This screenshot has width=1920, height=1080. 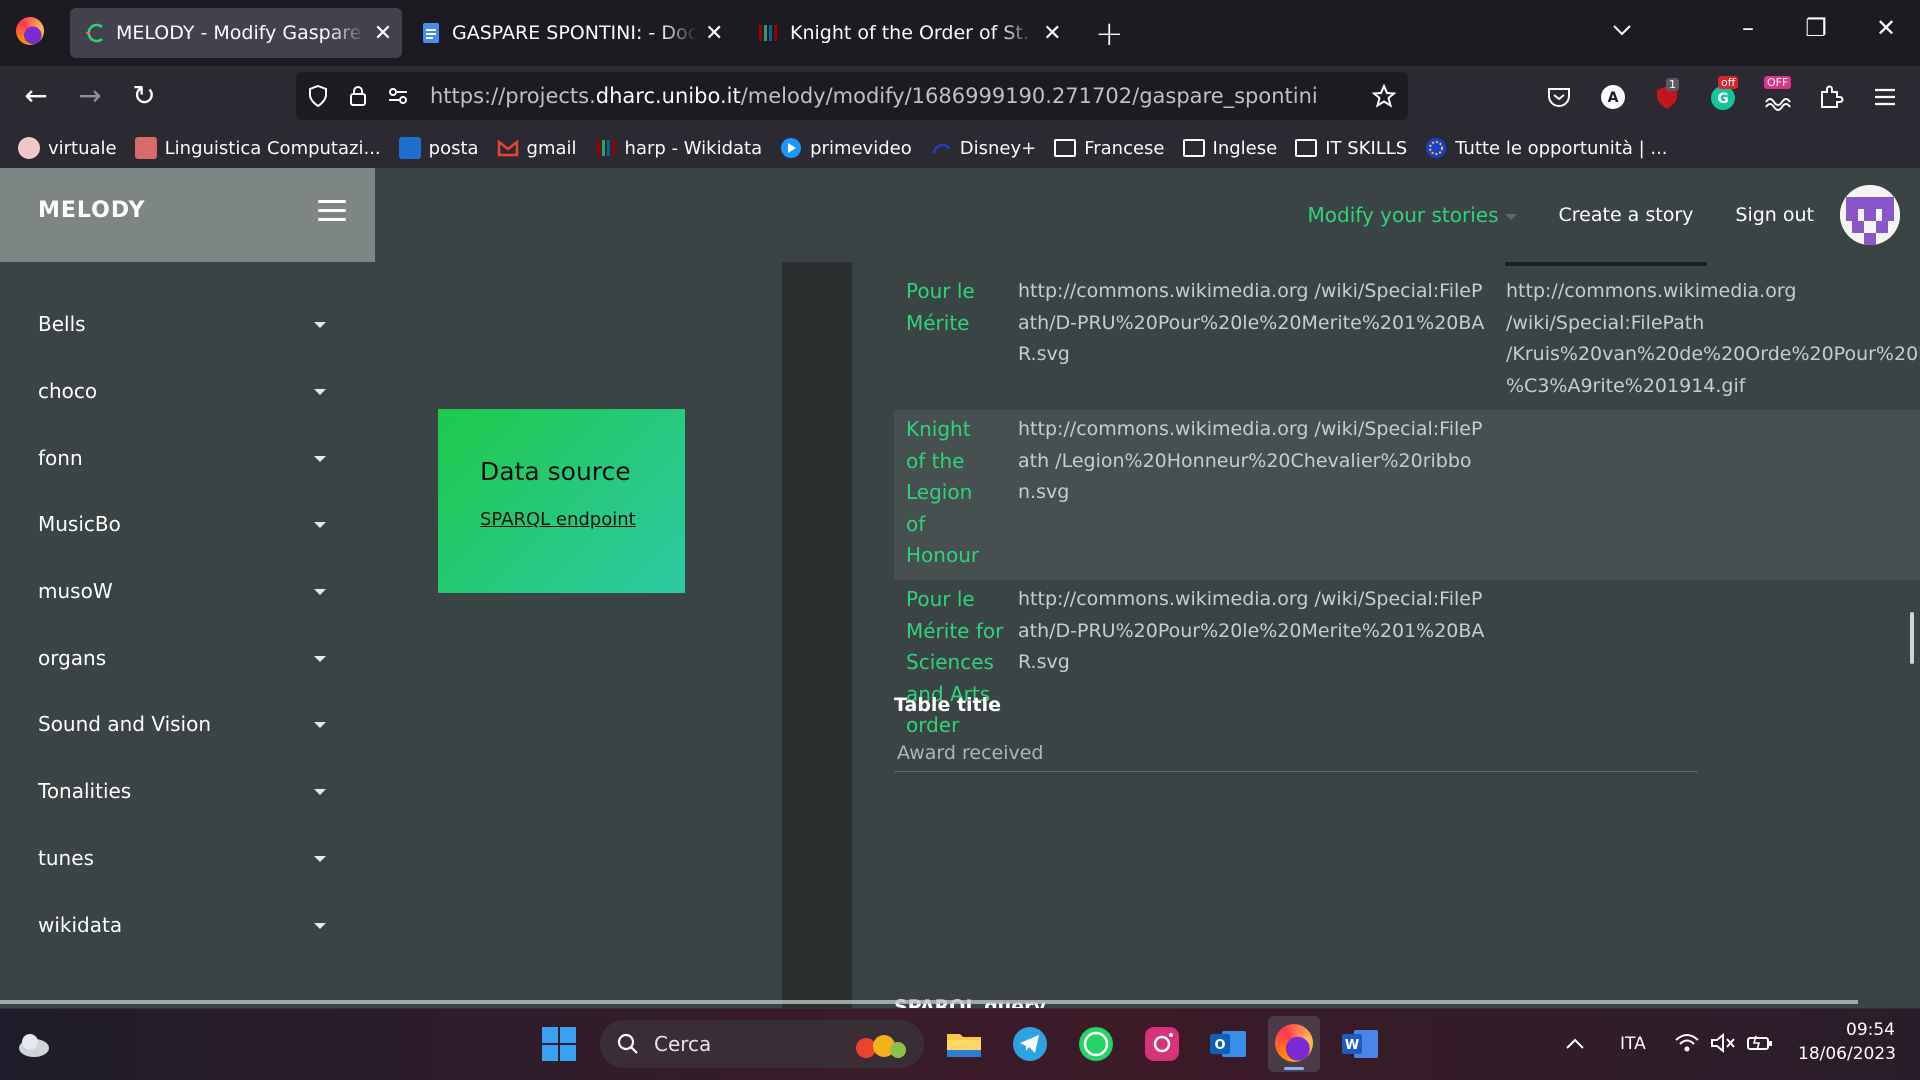 What do you see at coordinates (1847, 1054) in the screenshot?
I see `clock-date: 18/06/2023` at bounding box center [1847, 1054].